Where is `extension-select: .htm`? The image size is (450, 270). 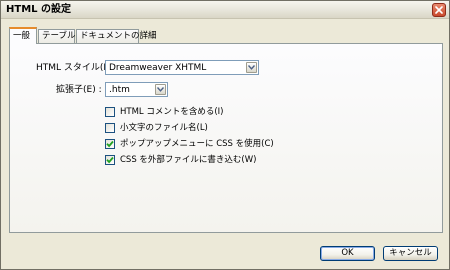 extension-select: .htm is located at coordinates (136, 89).